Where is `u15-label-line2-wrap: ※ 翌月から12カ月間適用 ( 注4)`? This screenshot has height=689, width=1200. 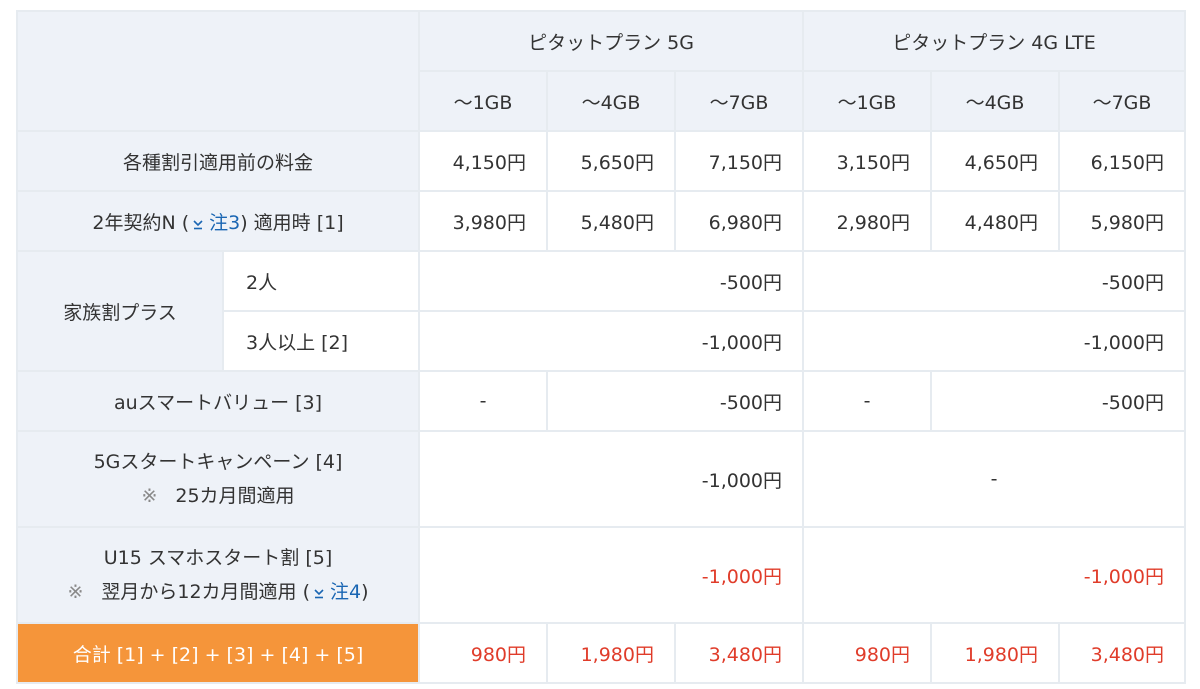
u15-label-line2-wrap: ※ 翌月から12カ月間適用 ( 注4) is located at coordinates (218, 592).